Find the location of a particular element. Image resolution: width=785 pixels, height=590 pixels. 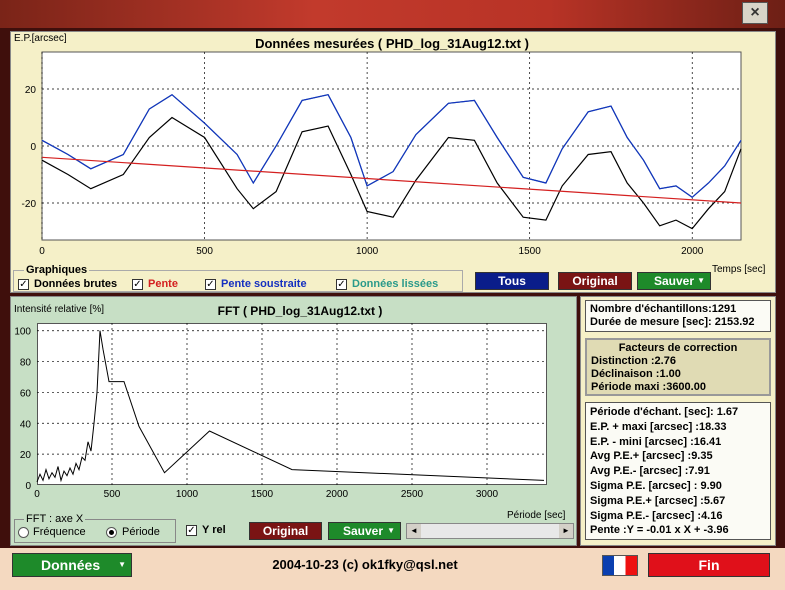

main-x-tick-label: 1000 is located at coordinates (367, 251).